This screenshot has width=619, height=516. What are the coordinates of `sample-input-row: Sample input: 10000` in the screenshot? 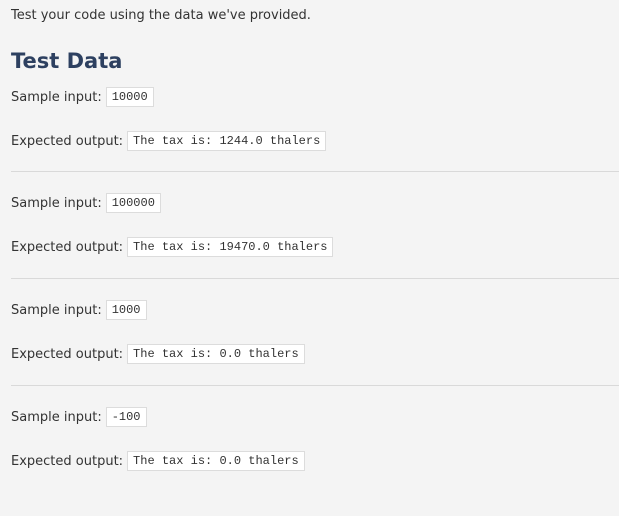 It's located at (82, 97).